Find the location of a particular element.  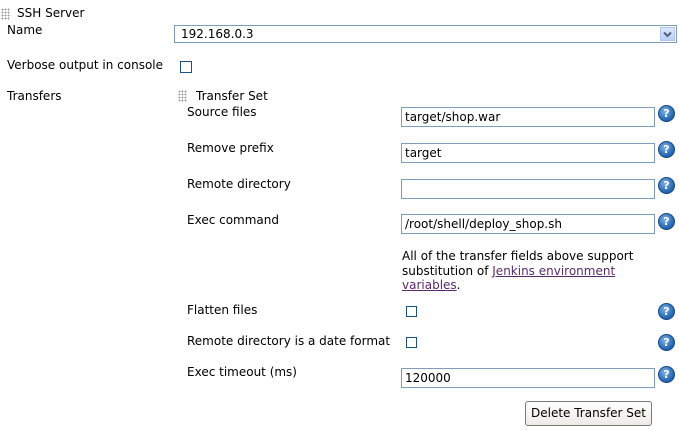

remote-directory-label: Remote directory is located at coordinates (239, 184).